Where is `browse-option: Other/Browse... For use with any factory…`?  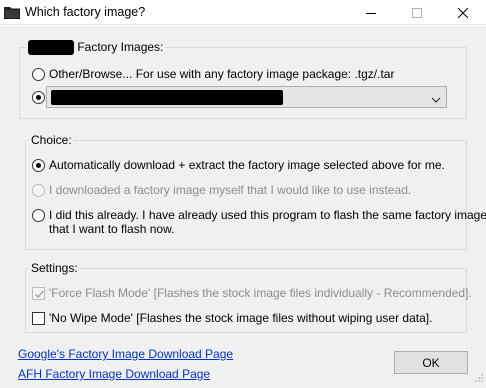
browse-option: Other/Browse... For use with any factory… is located at coordinates (213, 74).